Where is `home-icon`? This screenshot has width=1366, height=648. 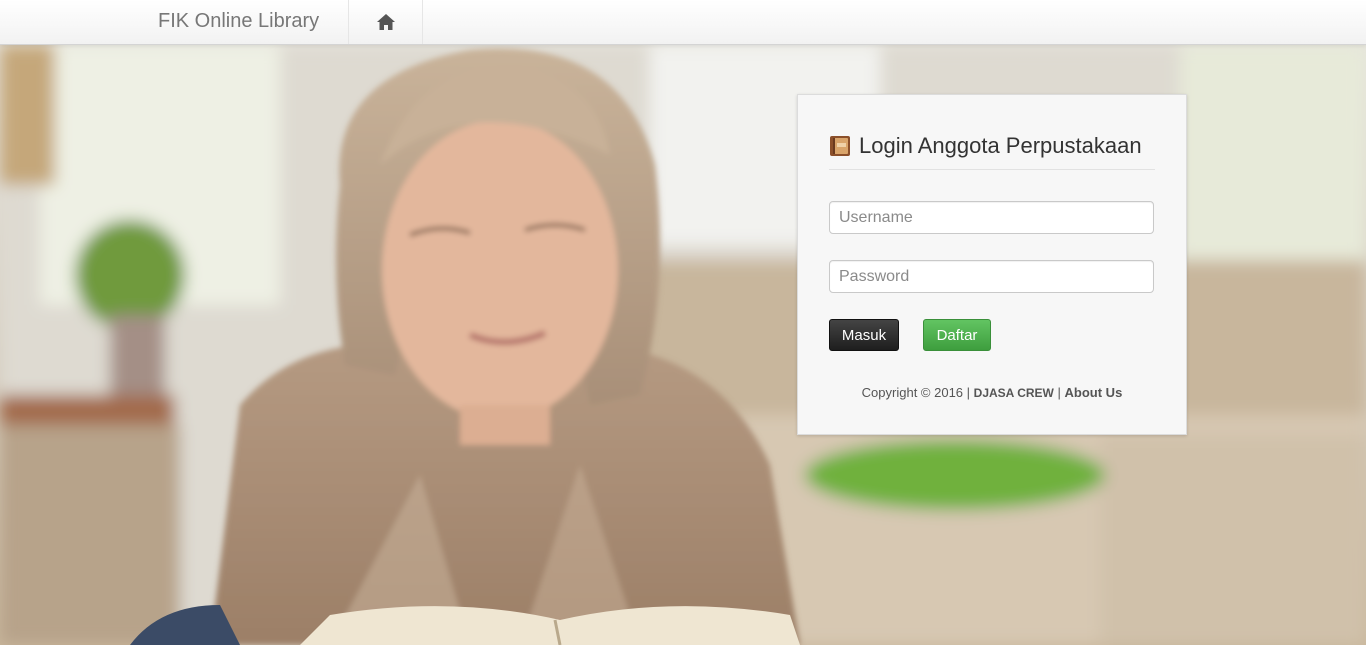
home-icon is located at coordinates (385, 22).